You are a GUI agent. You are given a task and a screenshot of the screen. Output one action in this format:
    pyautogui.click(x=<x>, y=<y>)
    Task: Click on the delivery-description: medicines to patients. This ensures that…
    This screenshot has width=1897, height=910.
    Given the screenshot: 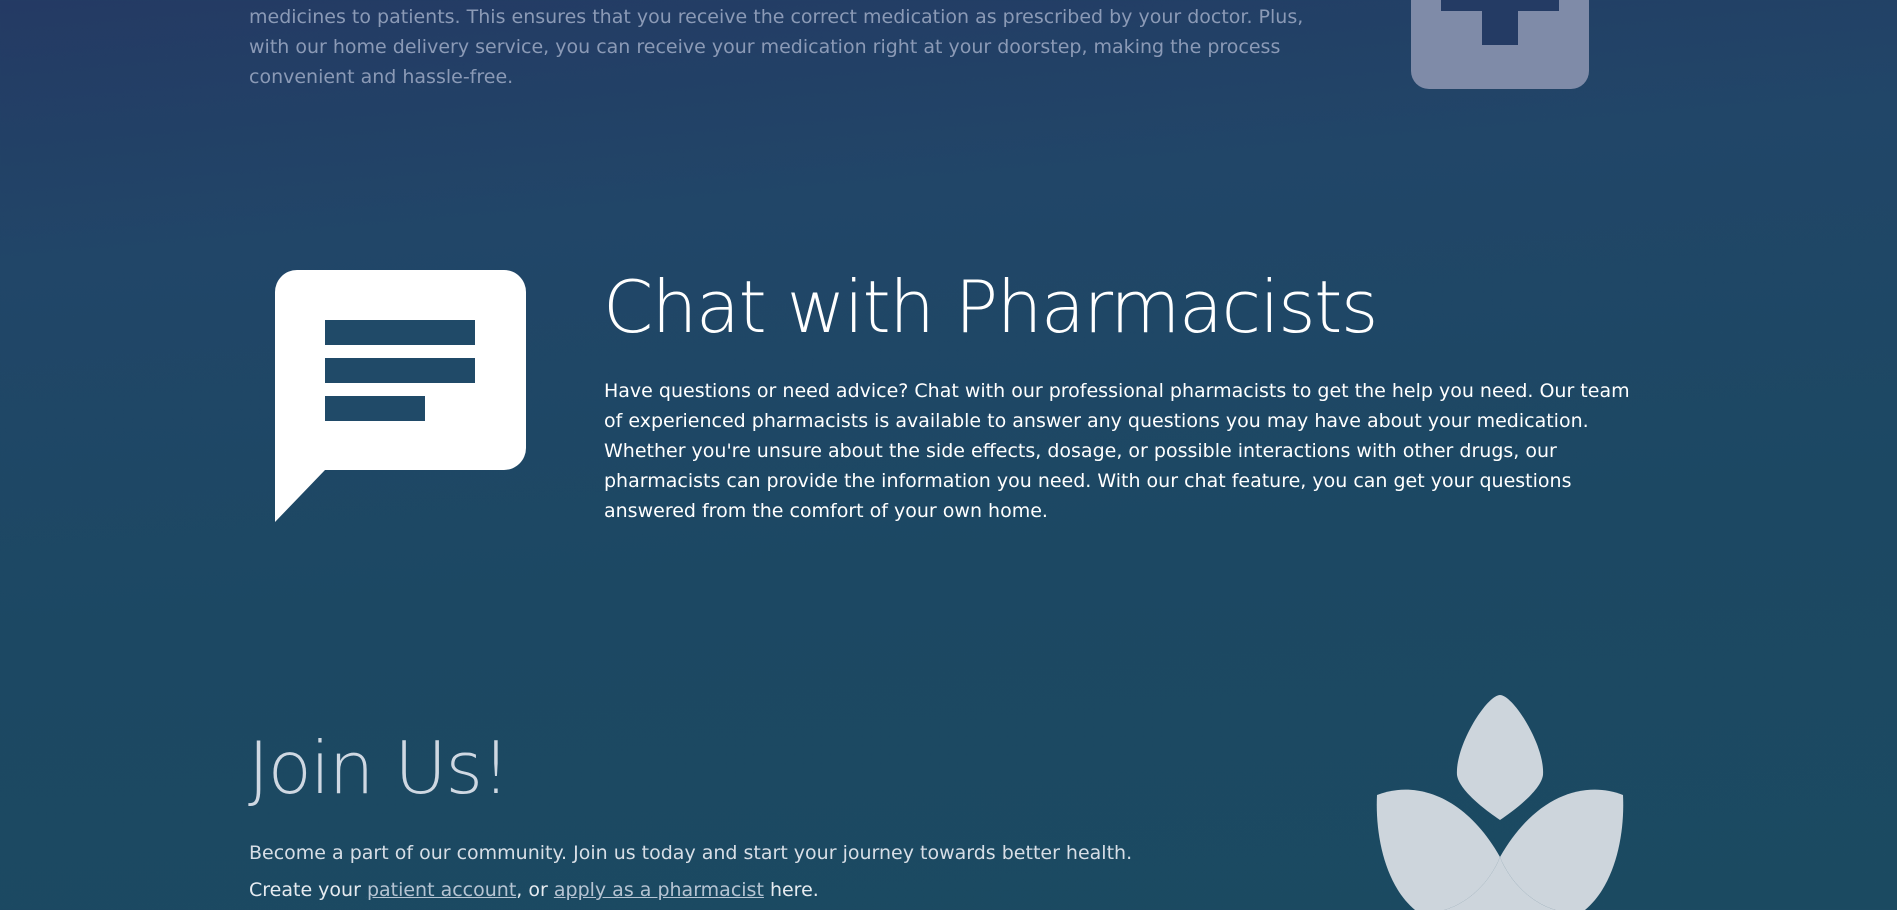 What is the action you would take?
    pyautogui.click(x=776, y=47)
    